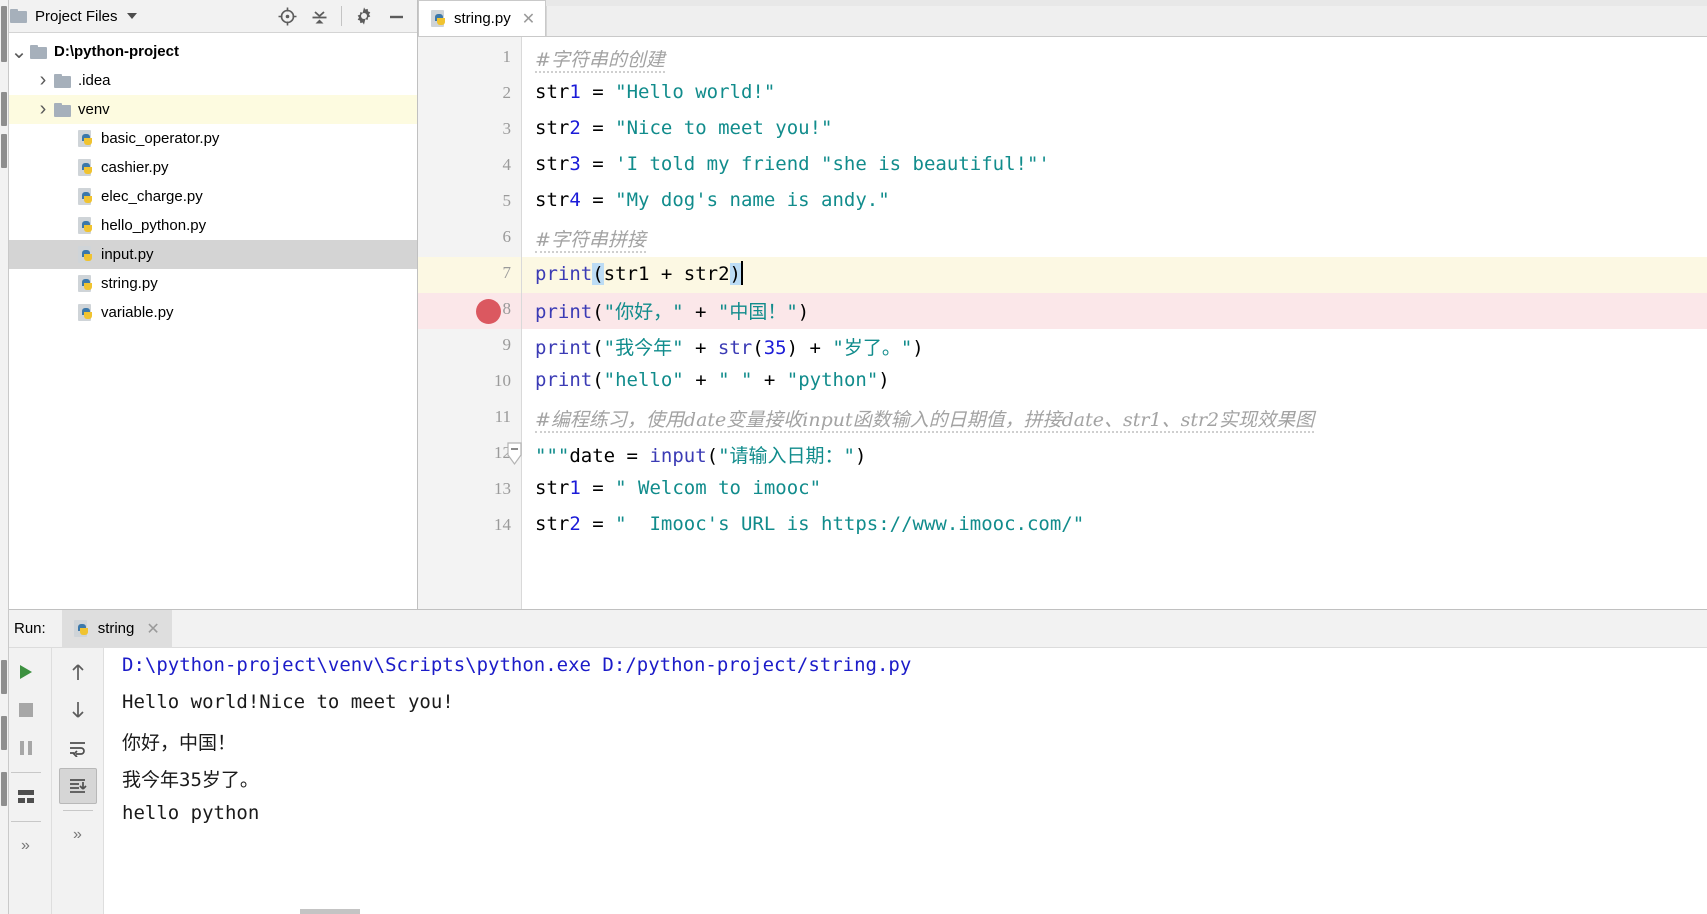 The width and height of the screenshot is (1707, 914). Describe the element at coordinates (208, 196) in the screenshot. I see `tree-item-elec-charge-py: elec_charge.py` at that location.